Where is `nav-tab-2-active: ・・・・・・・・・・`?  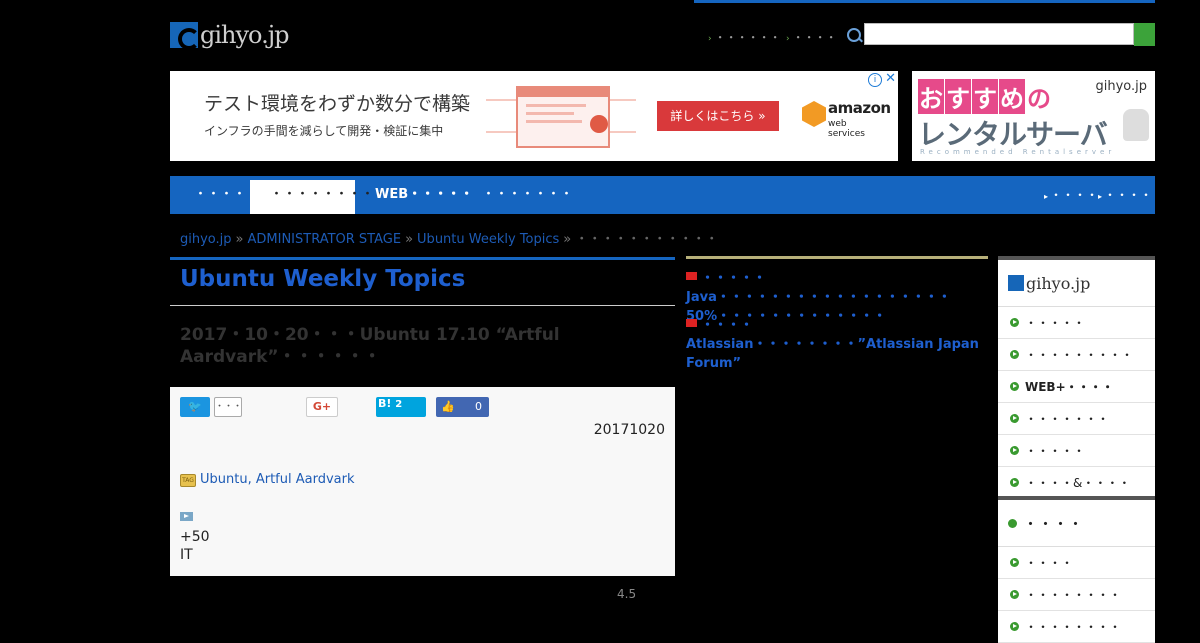 nav-tab-2-active: ・・・・・・・・・・ is located at coordinates (325, 197).